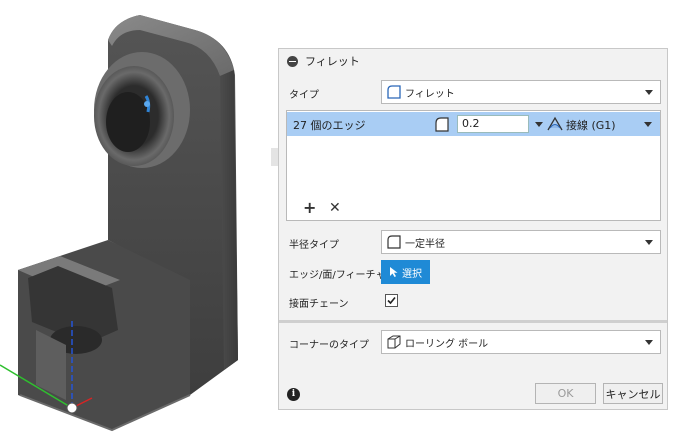 The image size is (692, 439). What do you see at coordinates (565, 393) in the screenshot?
I see `ok-button: OK` at bounding box center [565, 393].